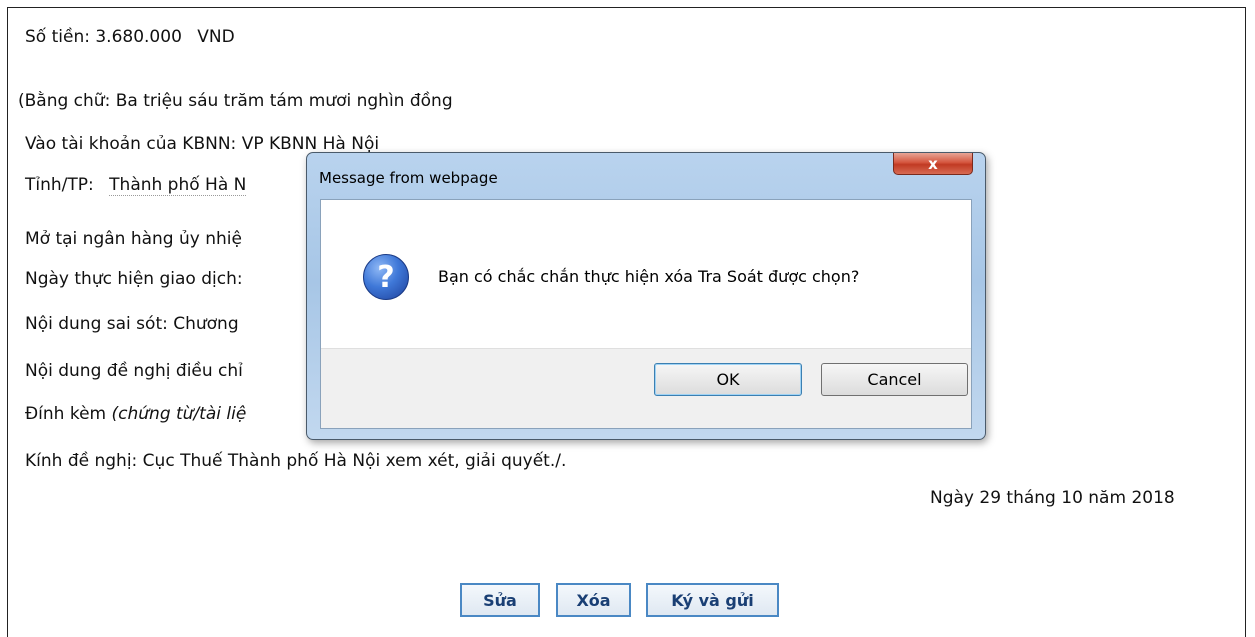 The image size is (1255, 637). I want to click on province-line: Tỉnh/TP: Thành phố Hà N, so click(136, 185).